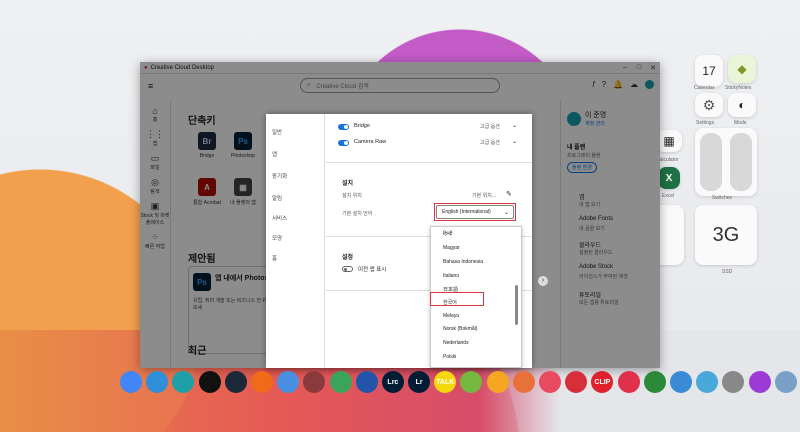  I want to click on language-option: Italiano, so click(451, 276).